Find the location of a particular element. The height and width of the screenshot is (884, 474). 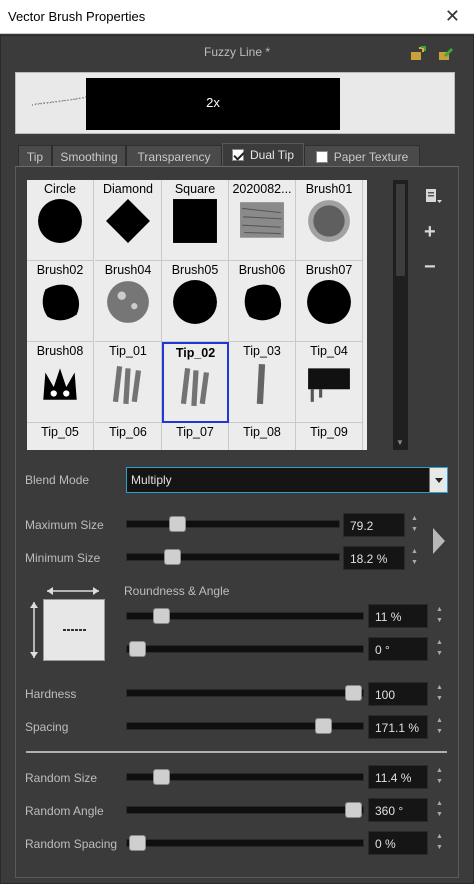

spongy-tip-icon is located at coordinates (128, 302).